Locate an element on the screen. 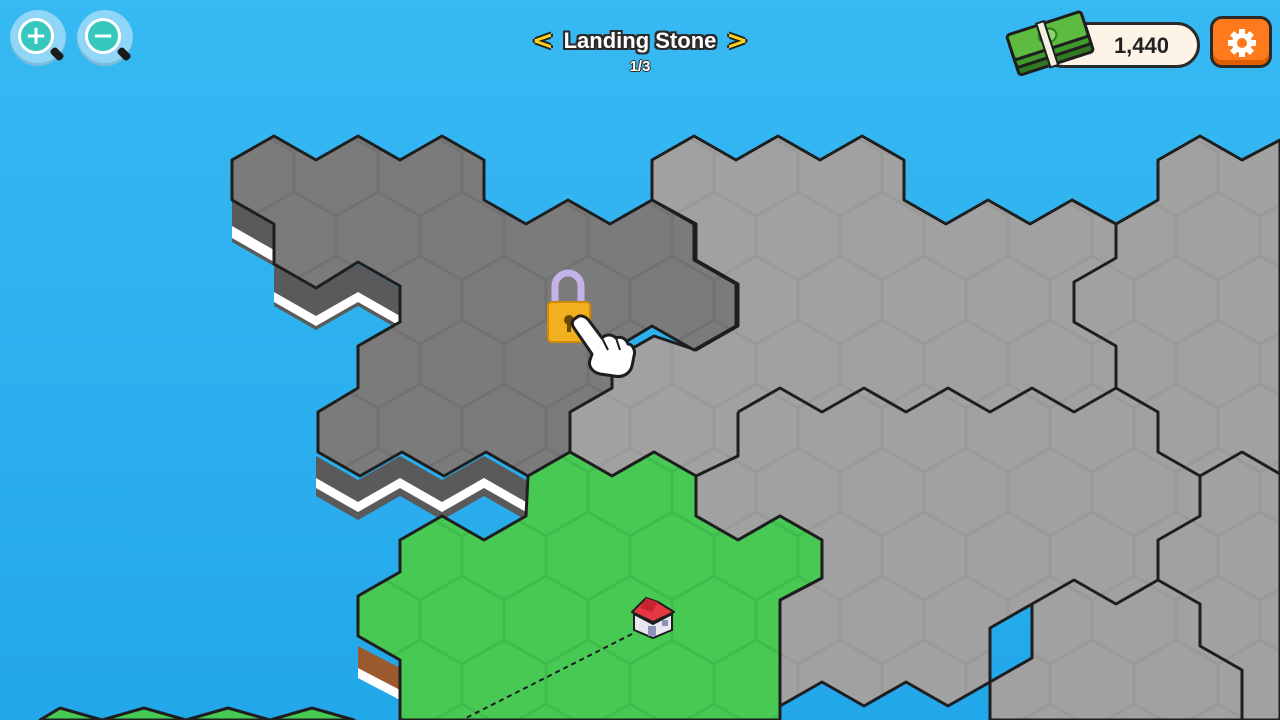 The height and width of the screenshot is (720, 1280). level-selector: < Landing Stone > 1/3 is located at coordinates (640, 51).